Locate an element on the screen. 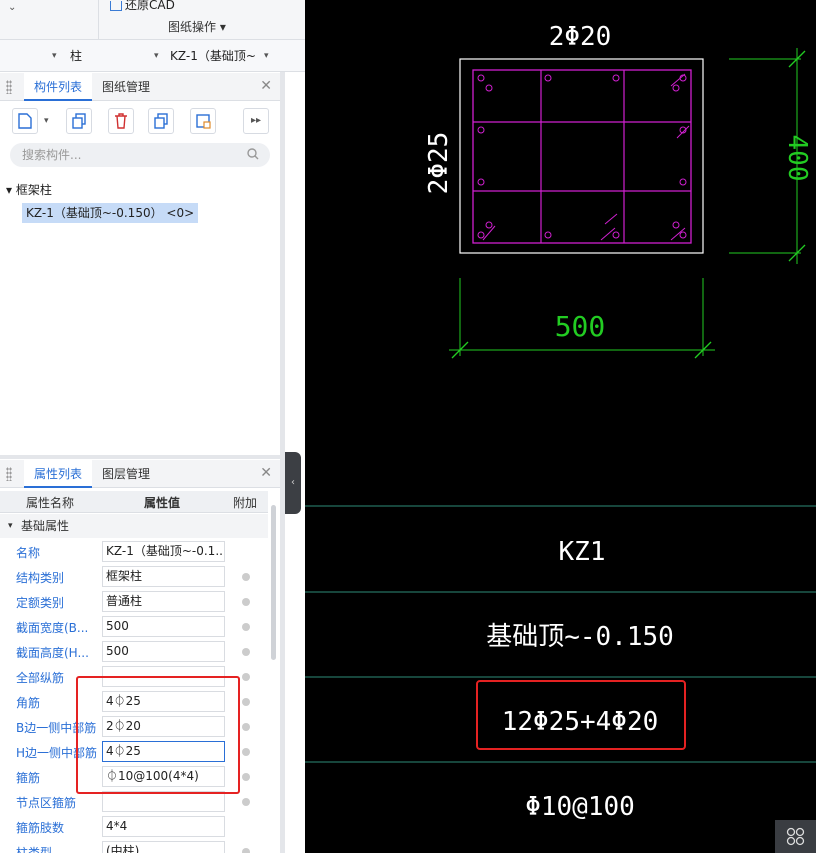 This screenshot has width=816, height=853. property-panel-header: 属性列表 图层管理 ✕ is located at coordinates (140, 474).